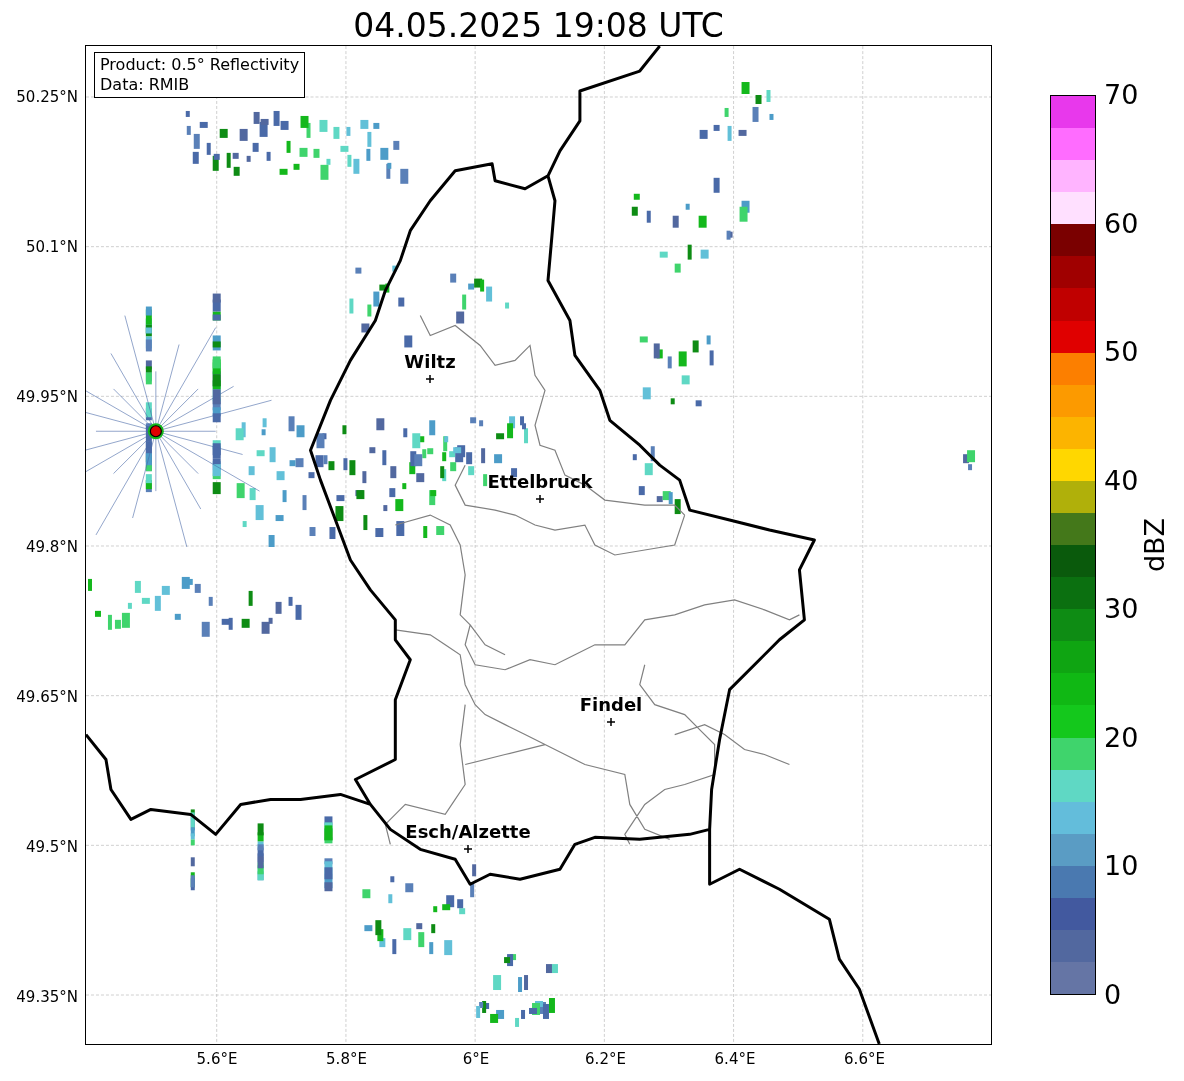 The width and height of the screenshot is (1184, 1081). Describe the element at coordinates (540, 482) in the screenshot. I see `city-label: Ettelbruck` at that location.